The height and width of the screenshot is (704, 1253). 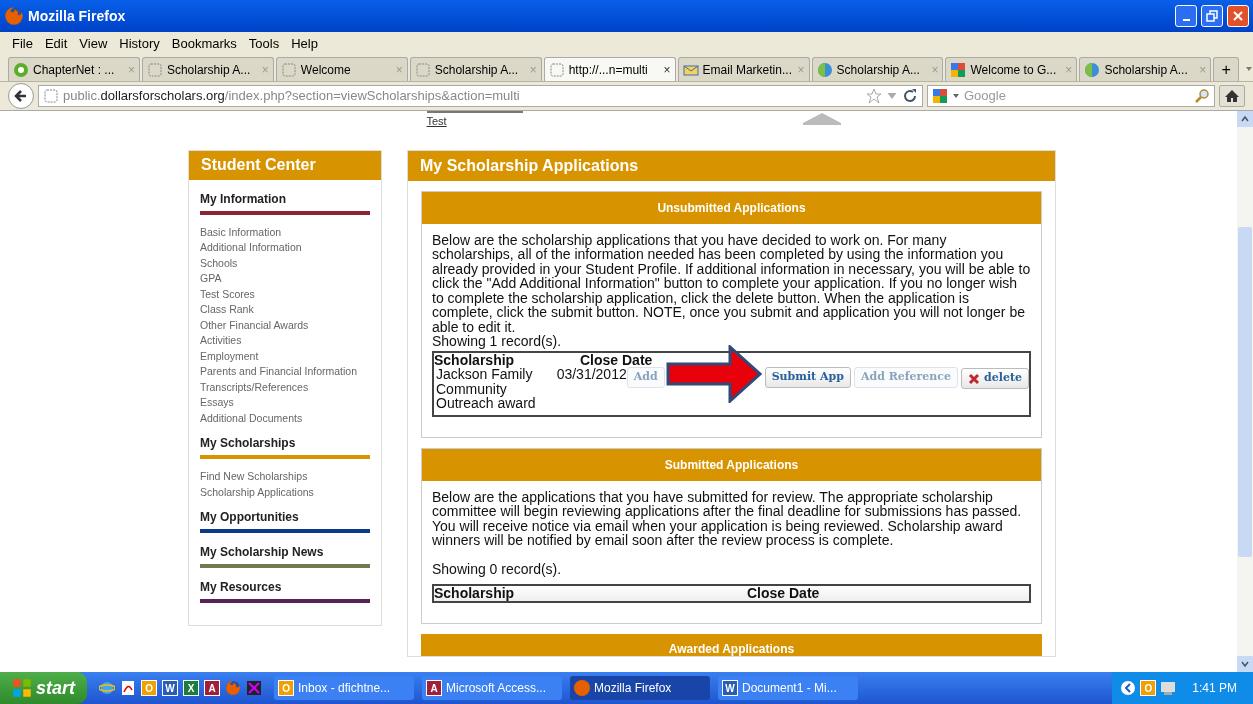 What do you see at coordinates (285, 263) in the screenshot?
I see `sidebar-link: Schools` at bounding box center [285, 263].